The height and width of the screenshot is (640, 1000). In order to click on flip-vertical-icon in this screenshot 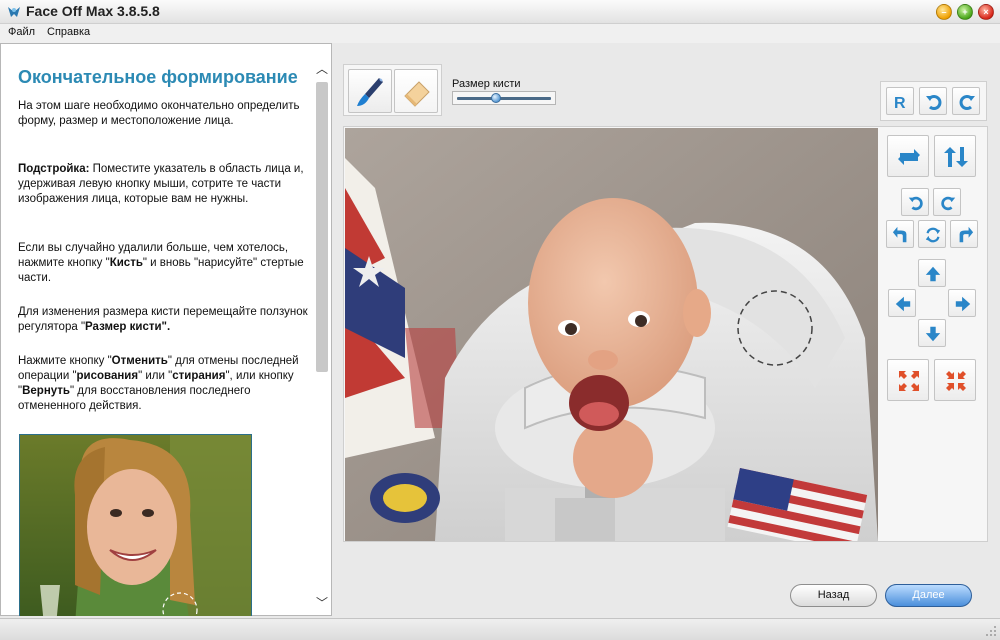, I will do `click(956, 157)`.